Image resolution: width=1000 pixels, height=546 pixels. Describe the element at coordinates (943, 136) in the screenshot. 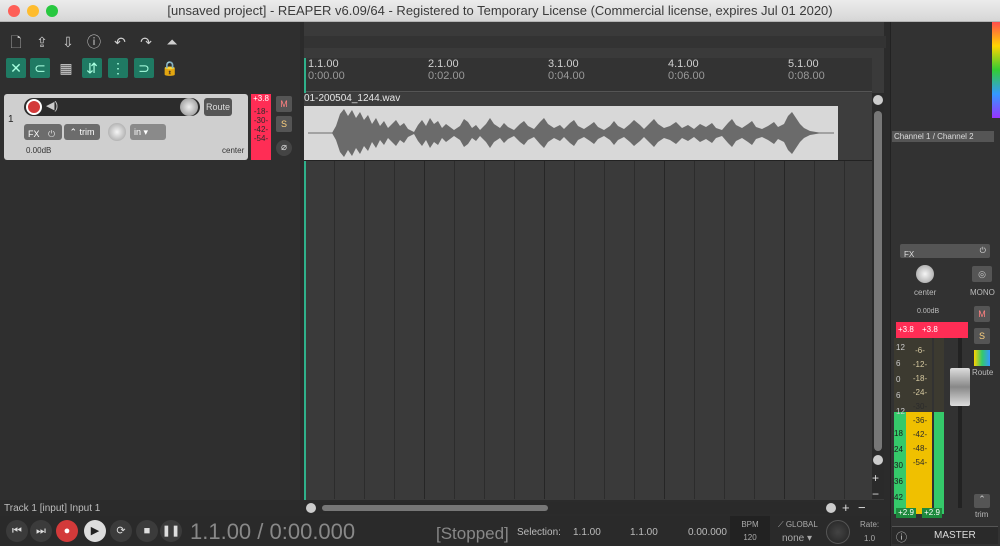

I see `master-routing-select: Channel 1 / Channel 2` at that location.